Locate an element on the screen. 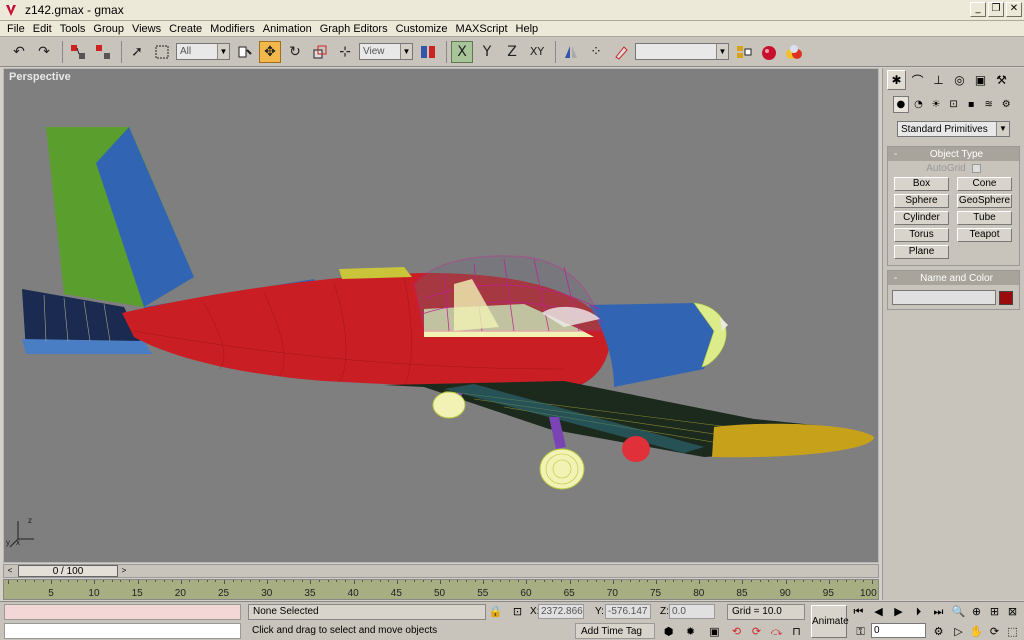  object-type-header: - Object Type is located at coordinates (953, 154).